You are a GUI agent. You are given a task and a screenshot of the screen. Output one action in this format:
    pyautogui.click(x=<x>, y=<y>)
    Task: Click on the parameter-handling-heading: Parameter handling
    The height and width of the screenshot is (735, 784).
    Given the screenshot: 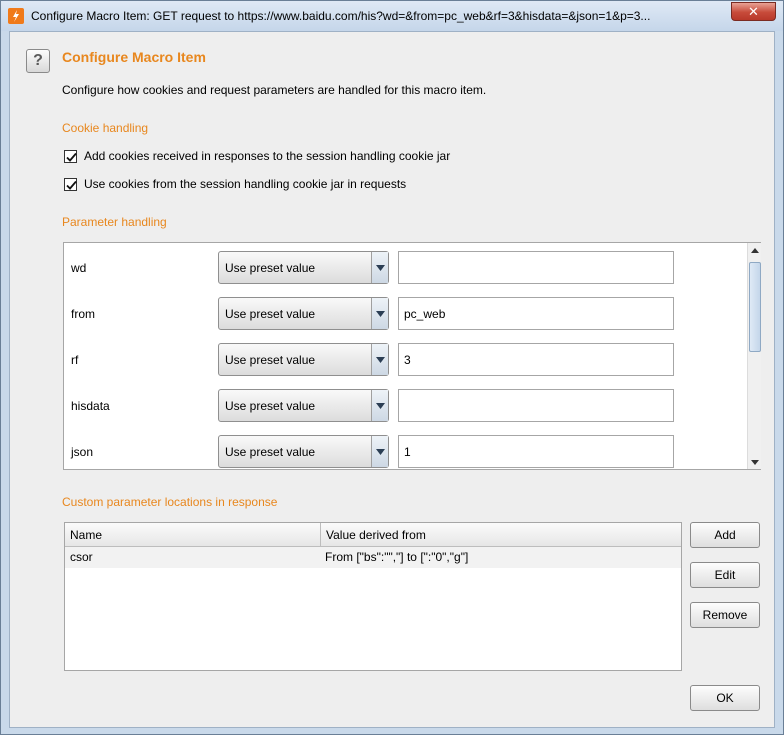 What is the action you would take?
    pyautogui.click(x=114, y=222)
    